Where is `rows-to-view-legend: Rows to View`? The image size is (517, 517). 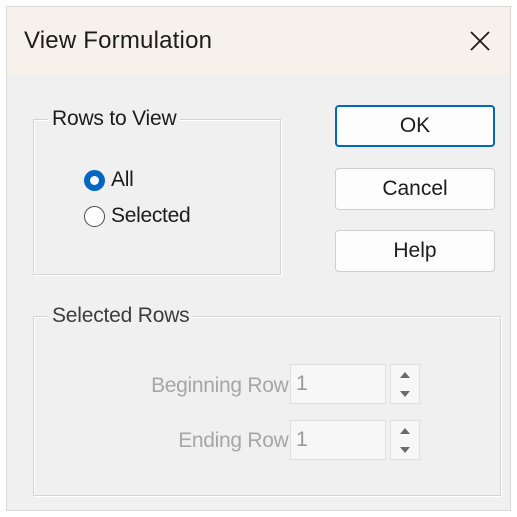
rows-to-view-legend: Rows to View is located at coordinates (114, 119).